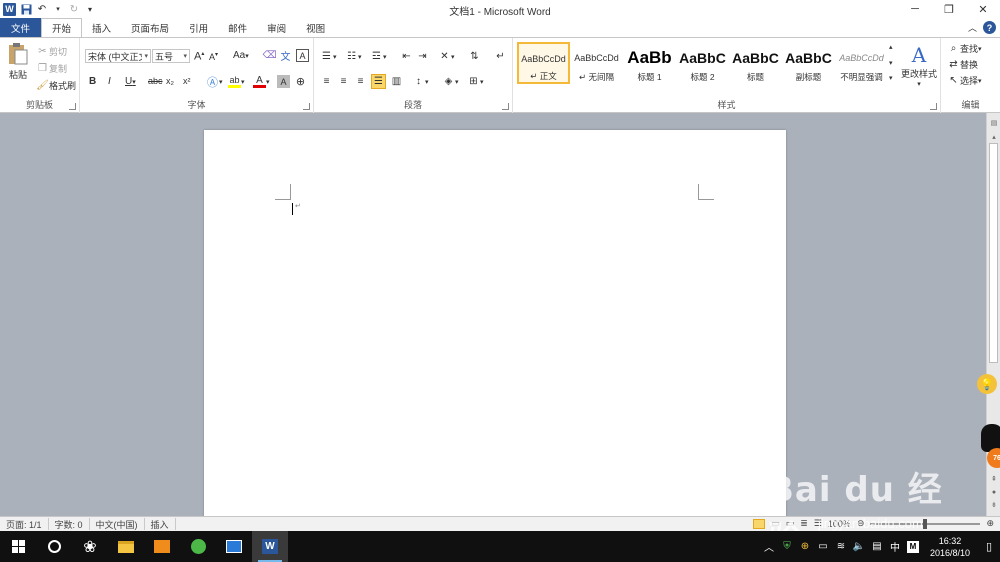 This screenshot has height=562, width=1000. I want to click on bold-button: B, so click(92, 81).